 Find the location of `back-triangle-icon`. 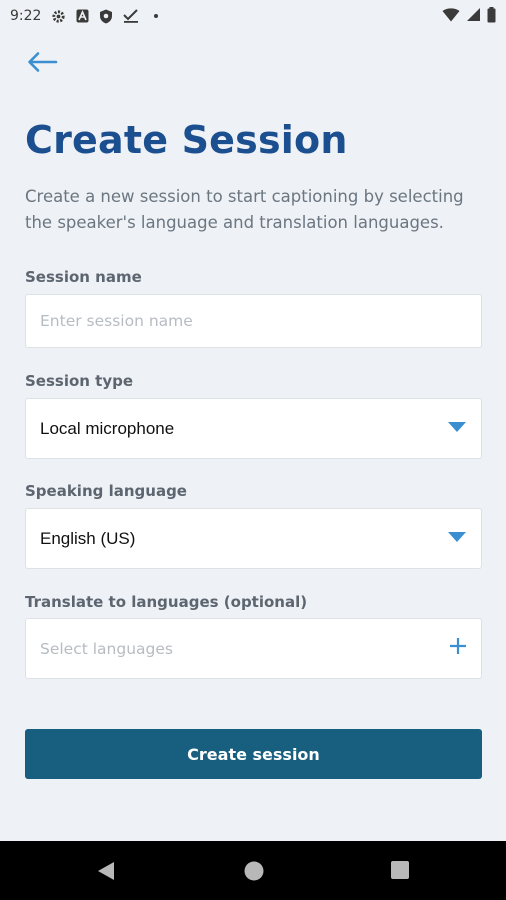

back-triangle-icon is located at coordinates (106, 873).